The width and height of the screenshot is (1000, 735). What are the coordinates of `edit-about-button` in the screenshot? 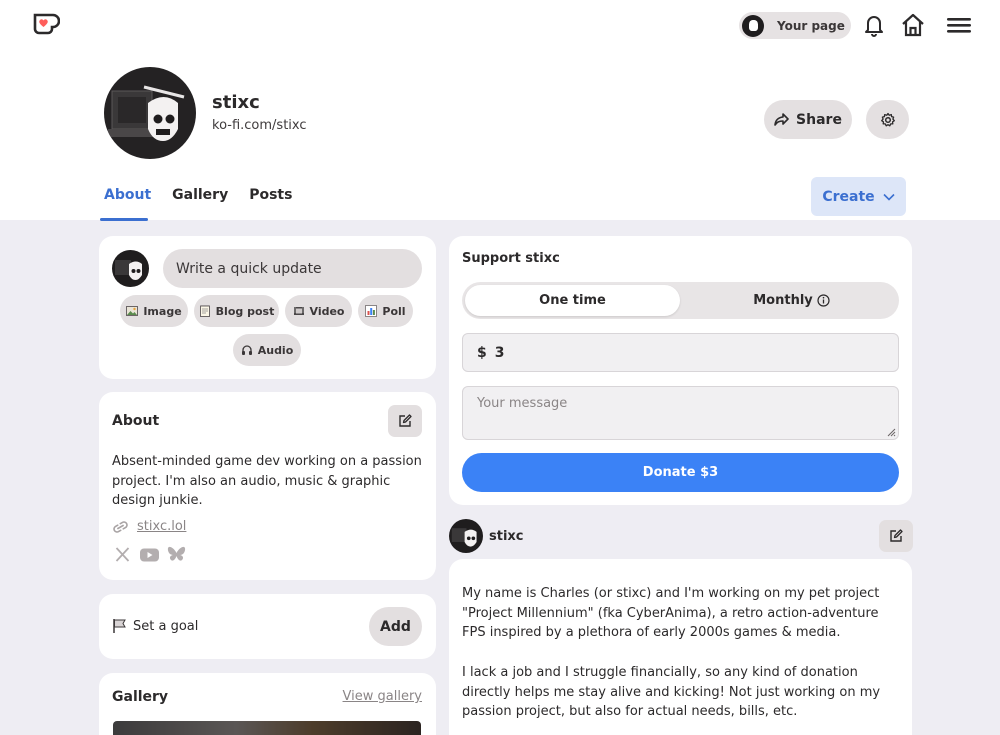 It's located at (405, 421).